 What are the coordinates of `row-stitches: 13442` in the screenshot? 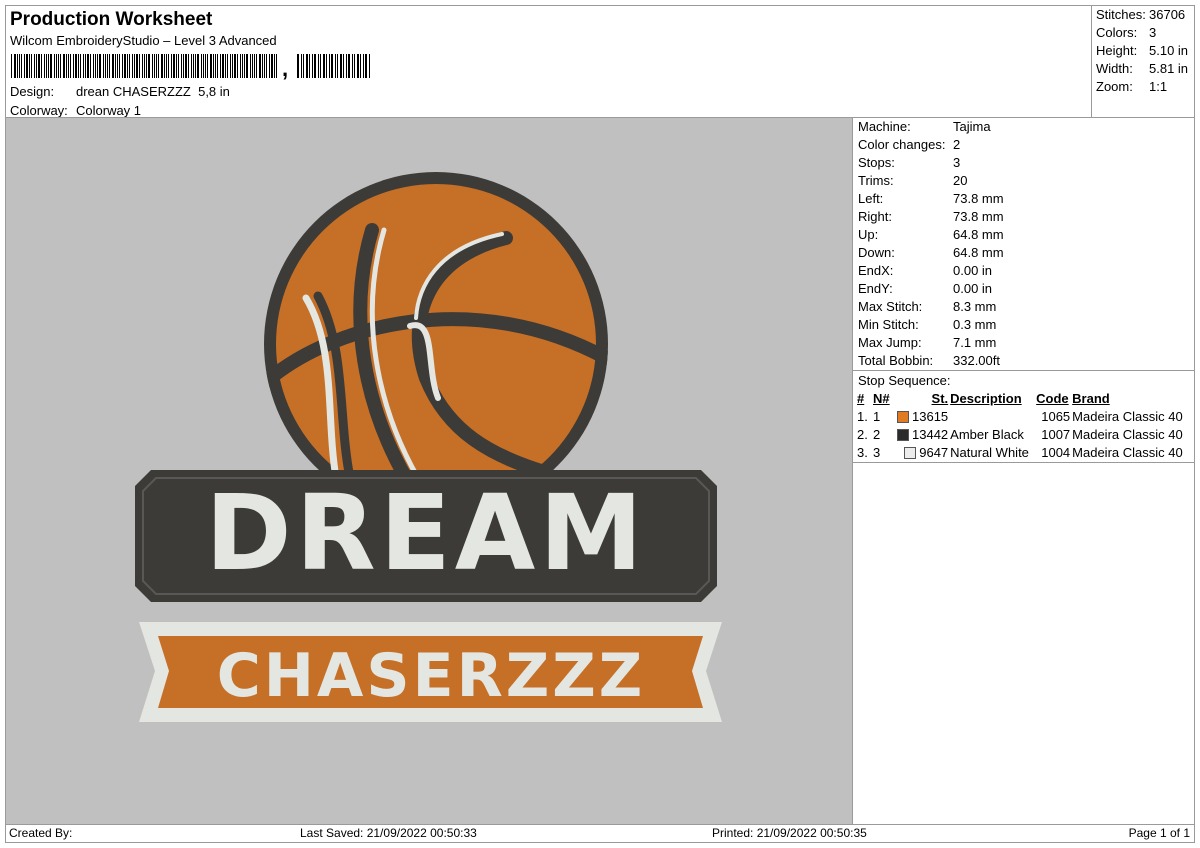 It's located at (922, 434).